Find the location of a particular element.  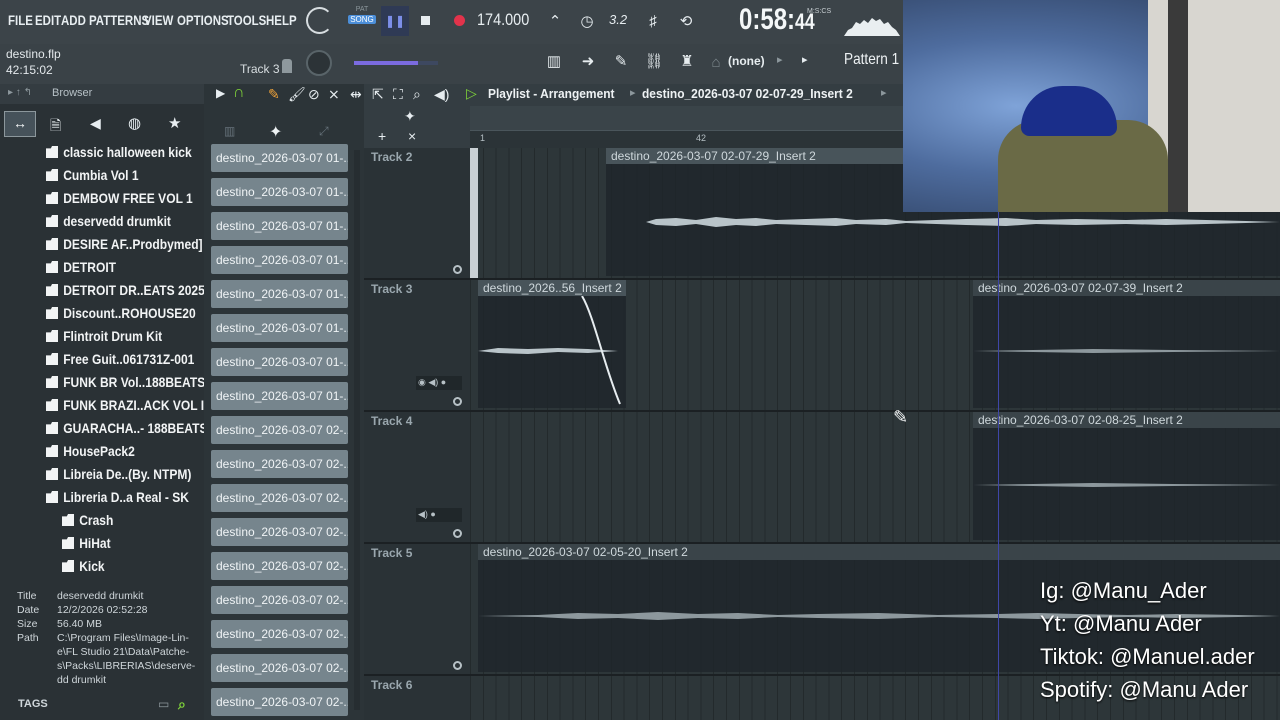

audio-clip: destino_2026-03-07 02-08-25_Insert 2 is located at coordinates (1126, 476).